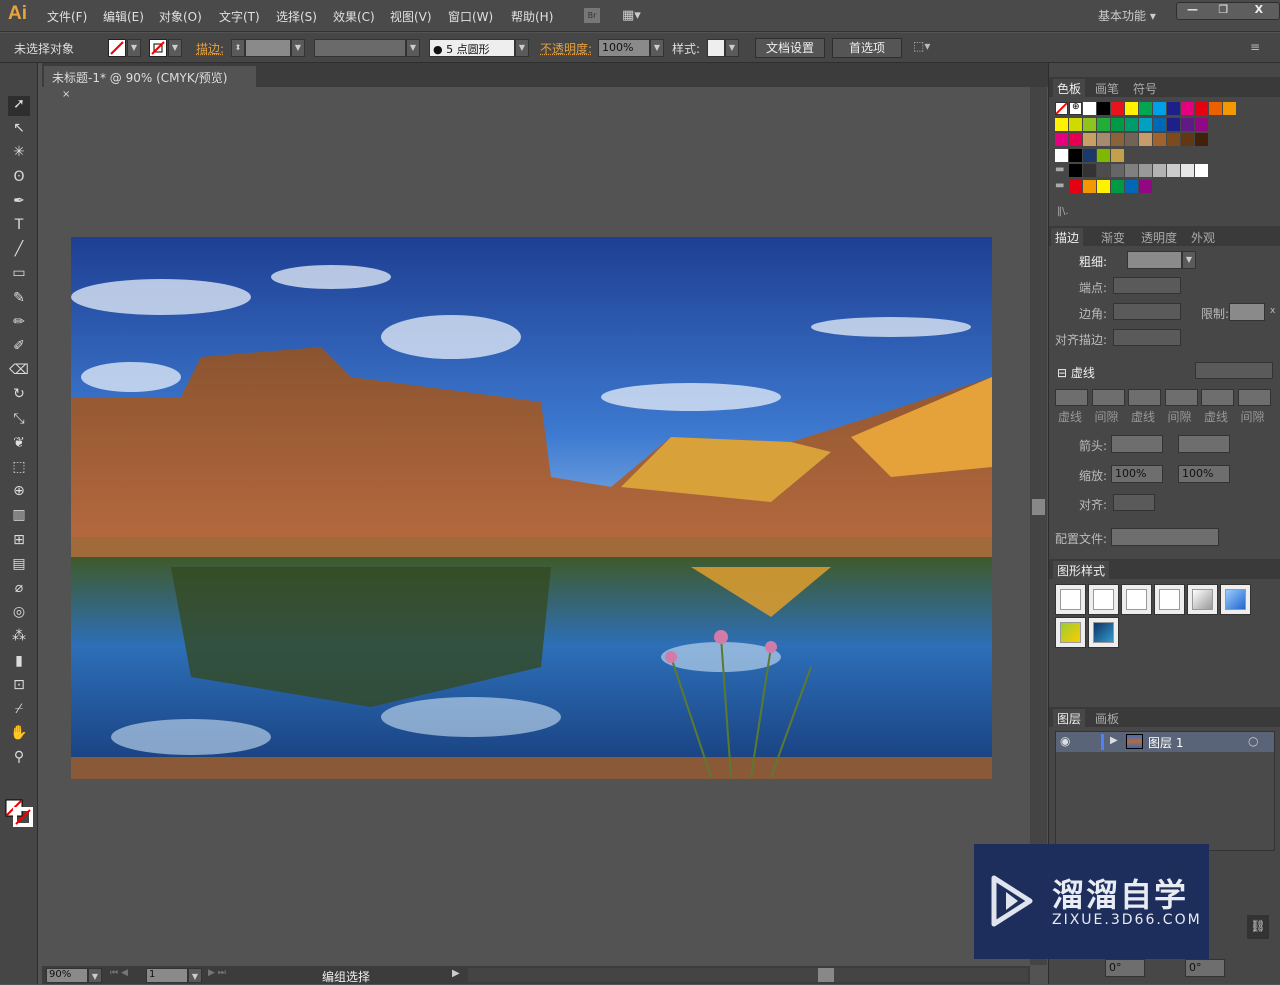 The height and width of the screenshot is (985, 1280). Describe the element at coordinates (1204, 444) in the screenshot. I see `end-arrowhead-select` at that location.